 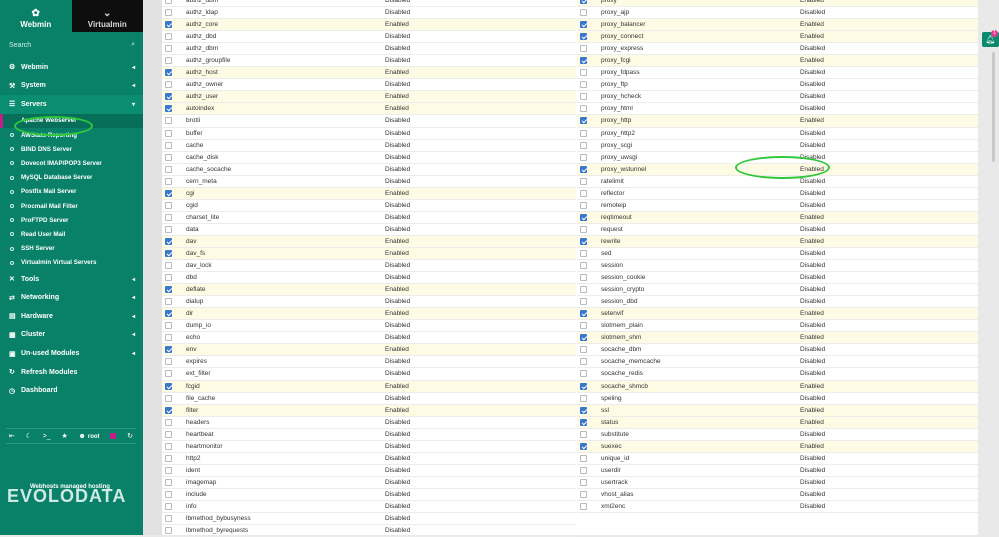 What do you see at coordinates (71, 248) in the screenshot?
I see `servers-item: SSH Server` at bounding box center [71, 248].